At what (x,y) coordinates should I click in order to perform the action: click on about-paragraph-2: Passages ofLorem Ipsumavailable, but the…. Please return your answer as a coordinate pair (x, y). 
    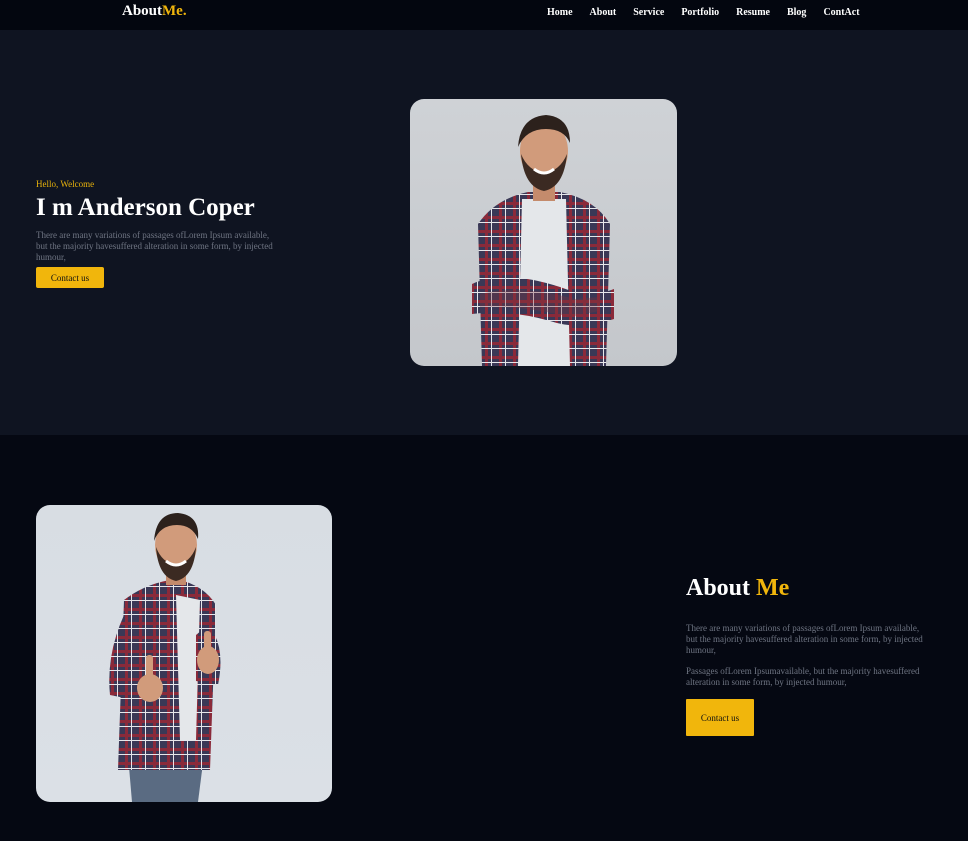
    Looking at the image, I should click on (803, 676).